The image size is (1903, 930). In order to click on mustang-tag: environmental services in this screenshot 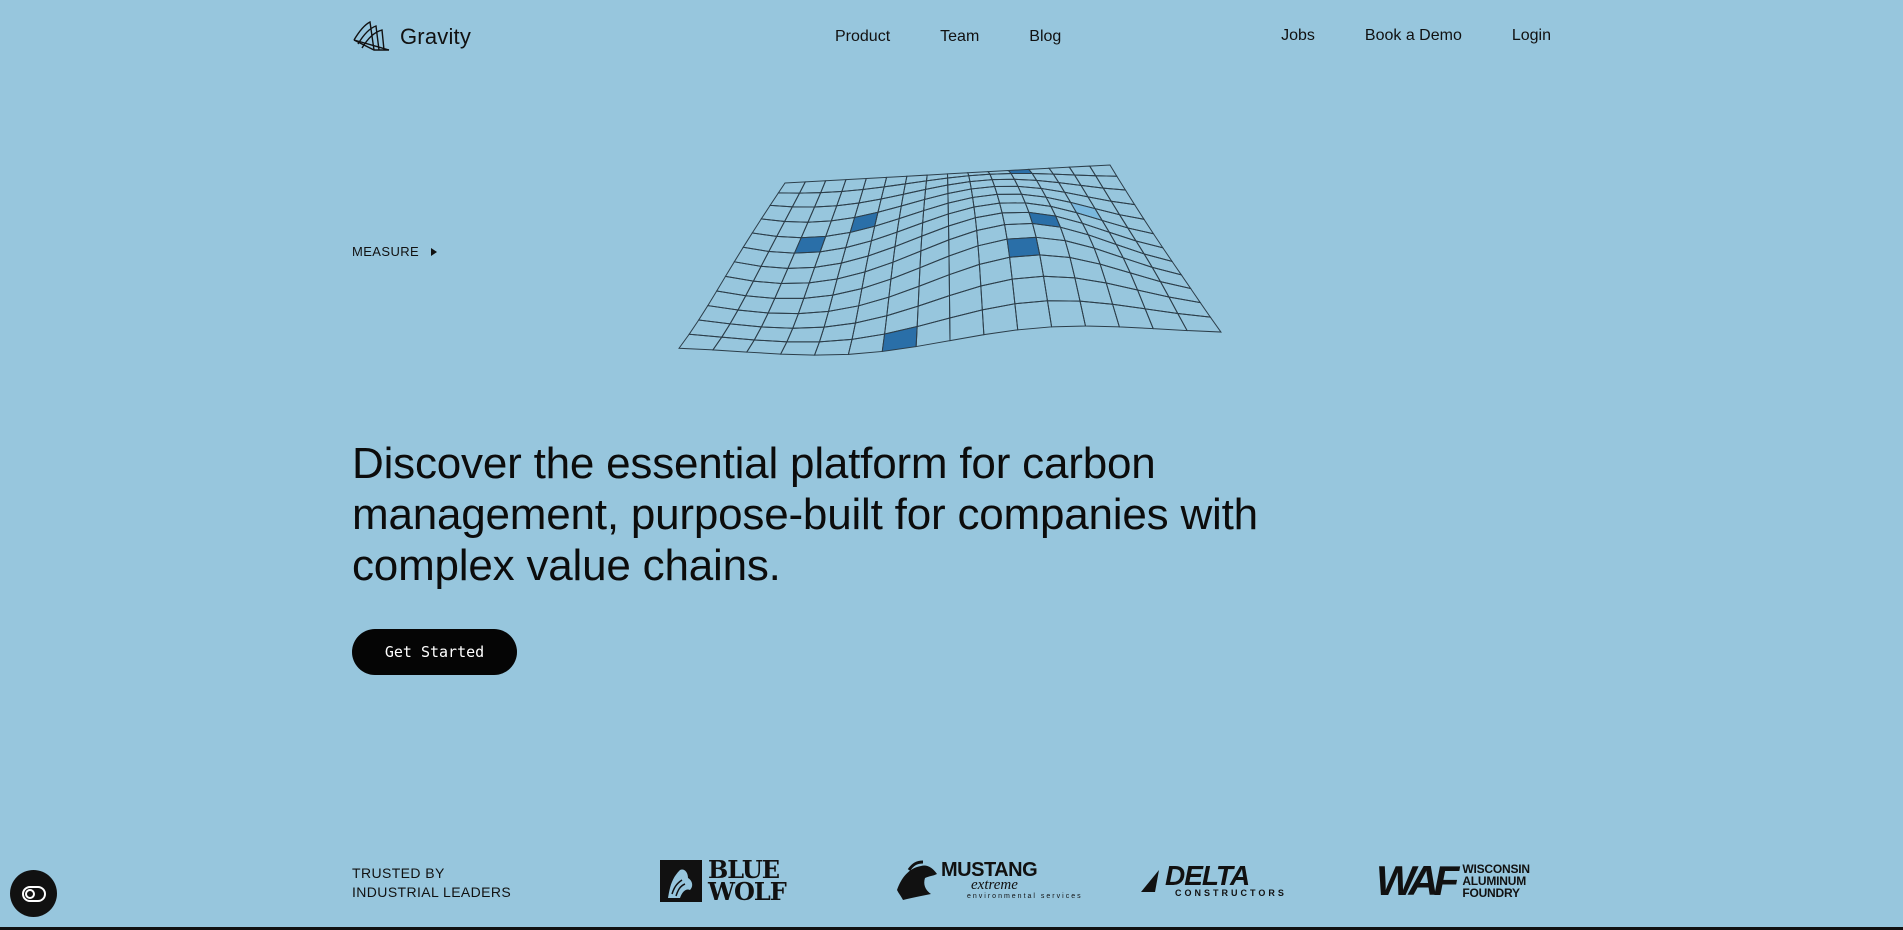, I will do `click(1025, 896)`.